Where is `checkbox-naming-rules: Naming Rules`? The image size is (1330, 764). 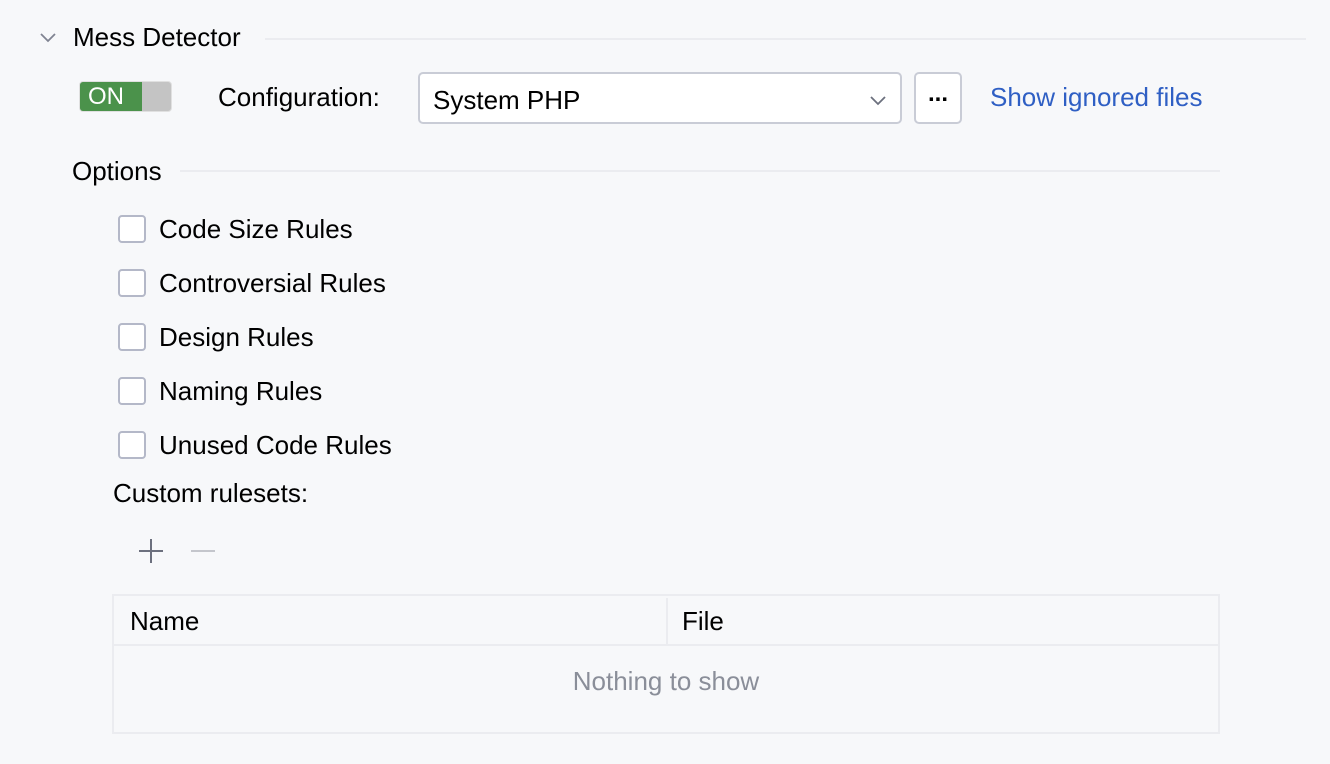 checkbox-naming-rules: Naming Rules is located at coordinates (220, 391).